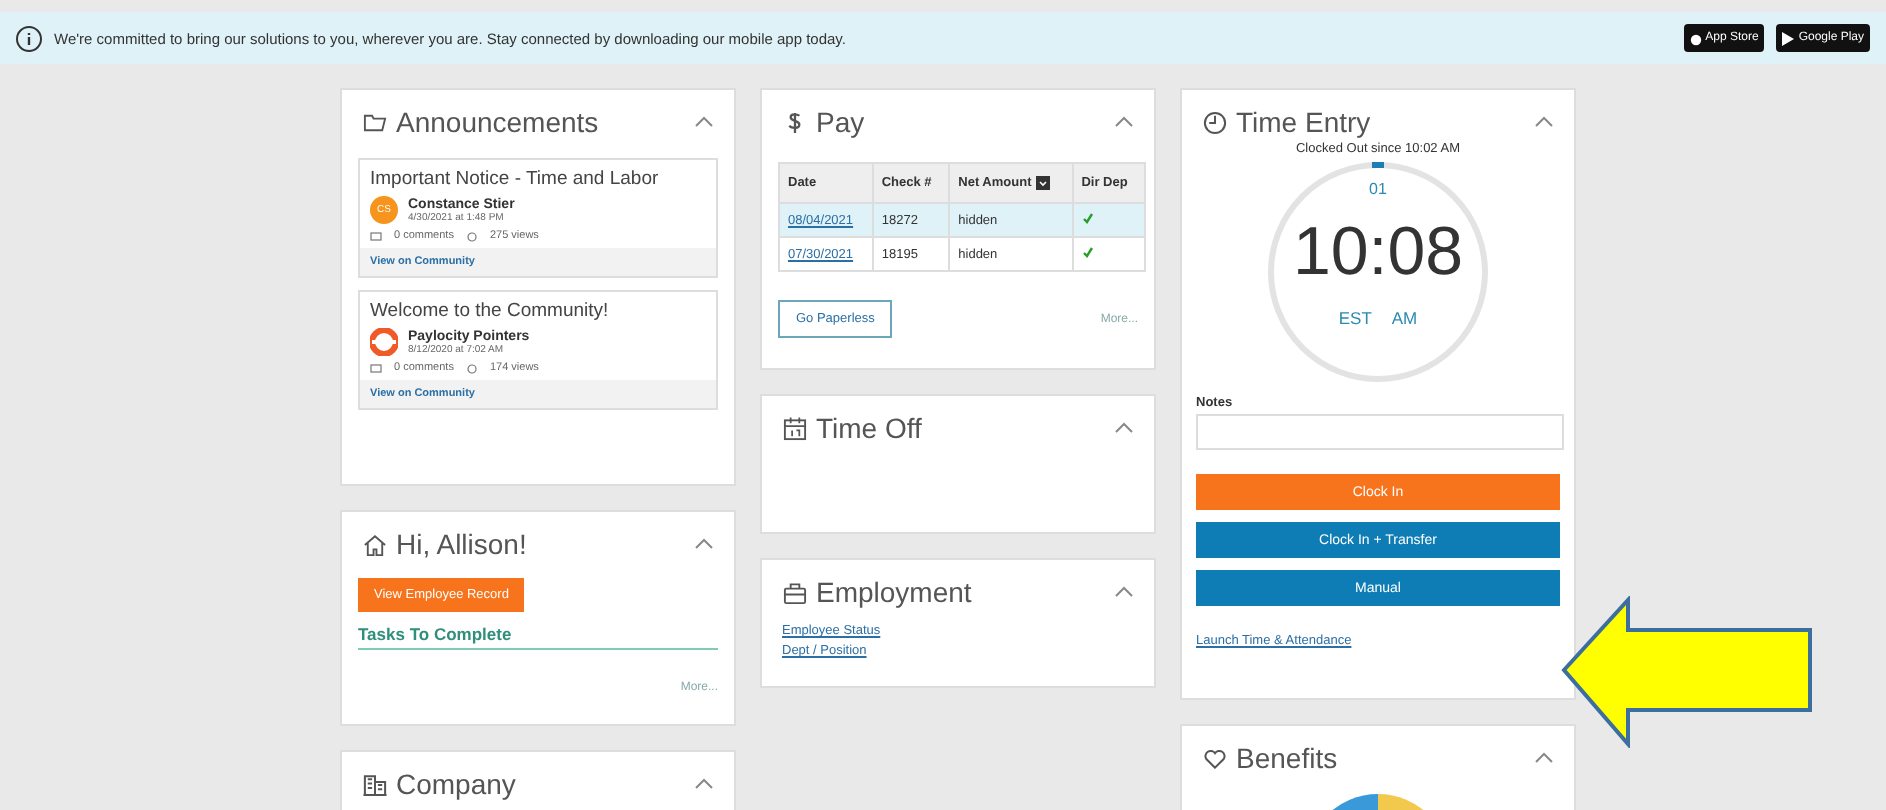 This screenshot has width=1886, height=810. Describe the element at coordinates (489, 312) in the screenshot. I see `post-title: Welcome to the Community!` at that location.